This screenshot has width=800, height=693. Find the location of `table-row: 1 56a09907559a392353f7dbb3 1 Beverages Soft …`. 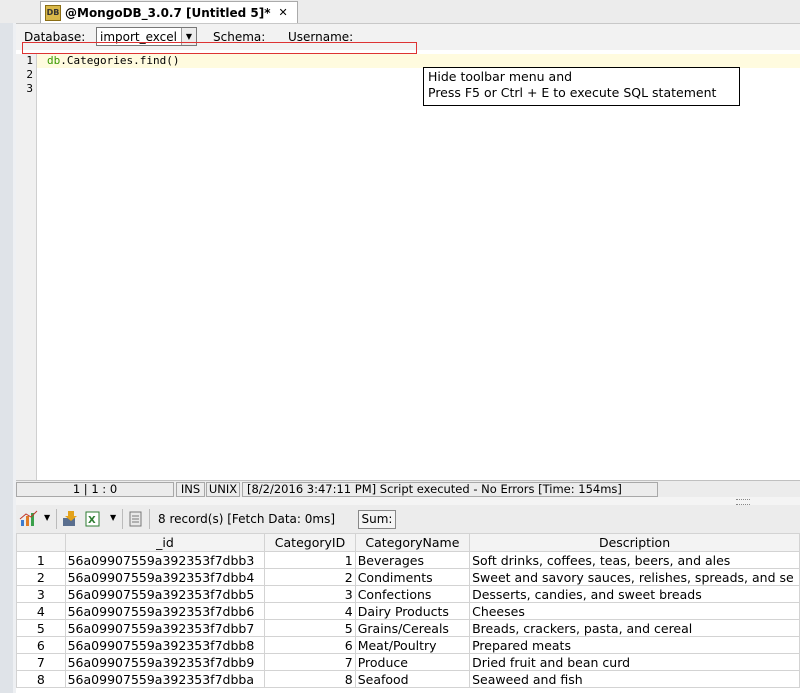

table-row: 1 56a09907559a392353f7dbb3 1 Beverages Soft … is located at coordinates (408, 560).